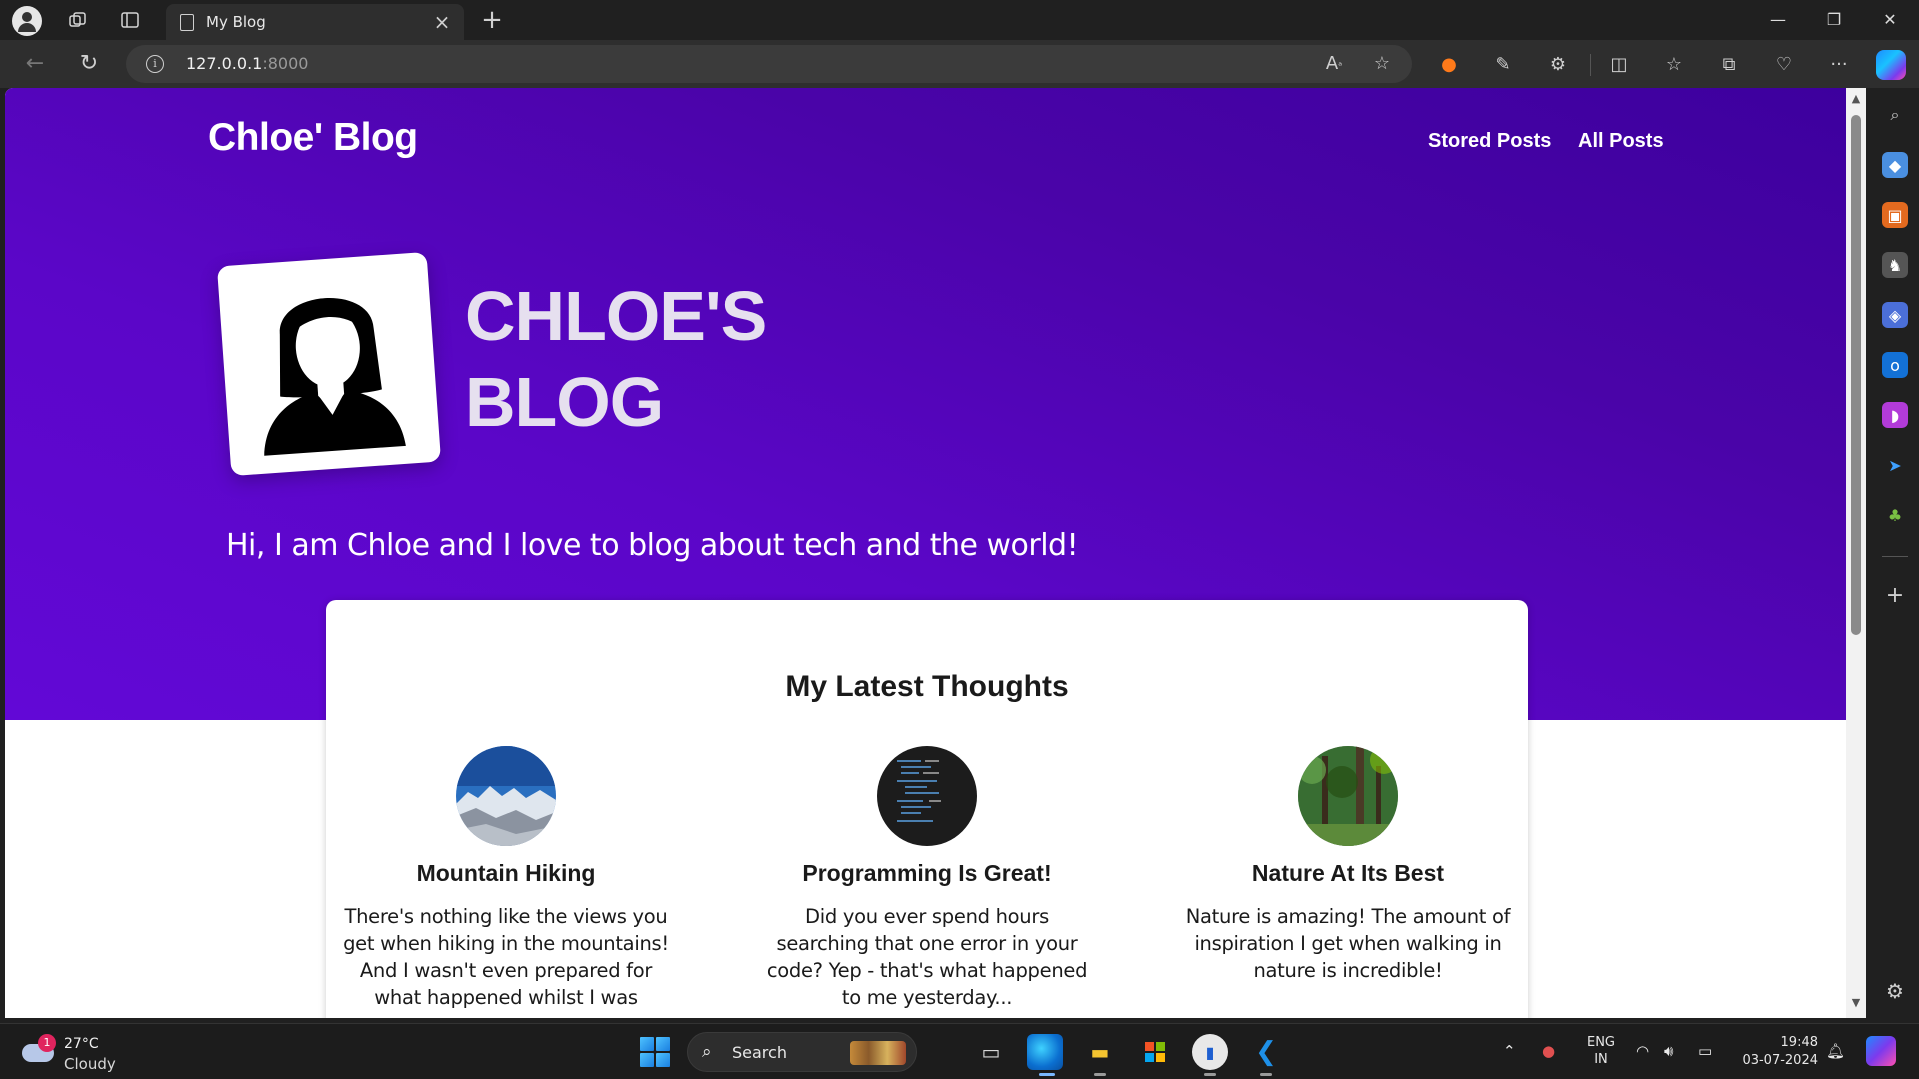 The image size is (1919, 1079). Describe the element at coordinates (655, 1052) in the screenshot. I see `windows-start-icon` at that location.